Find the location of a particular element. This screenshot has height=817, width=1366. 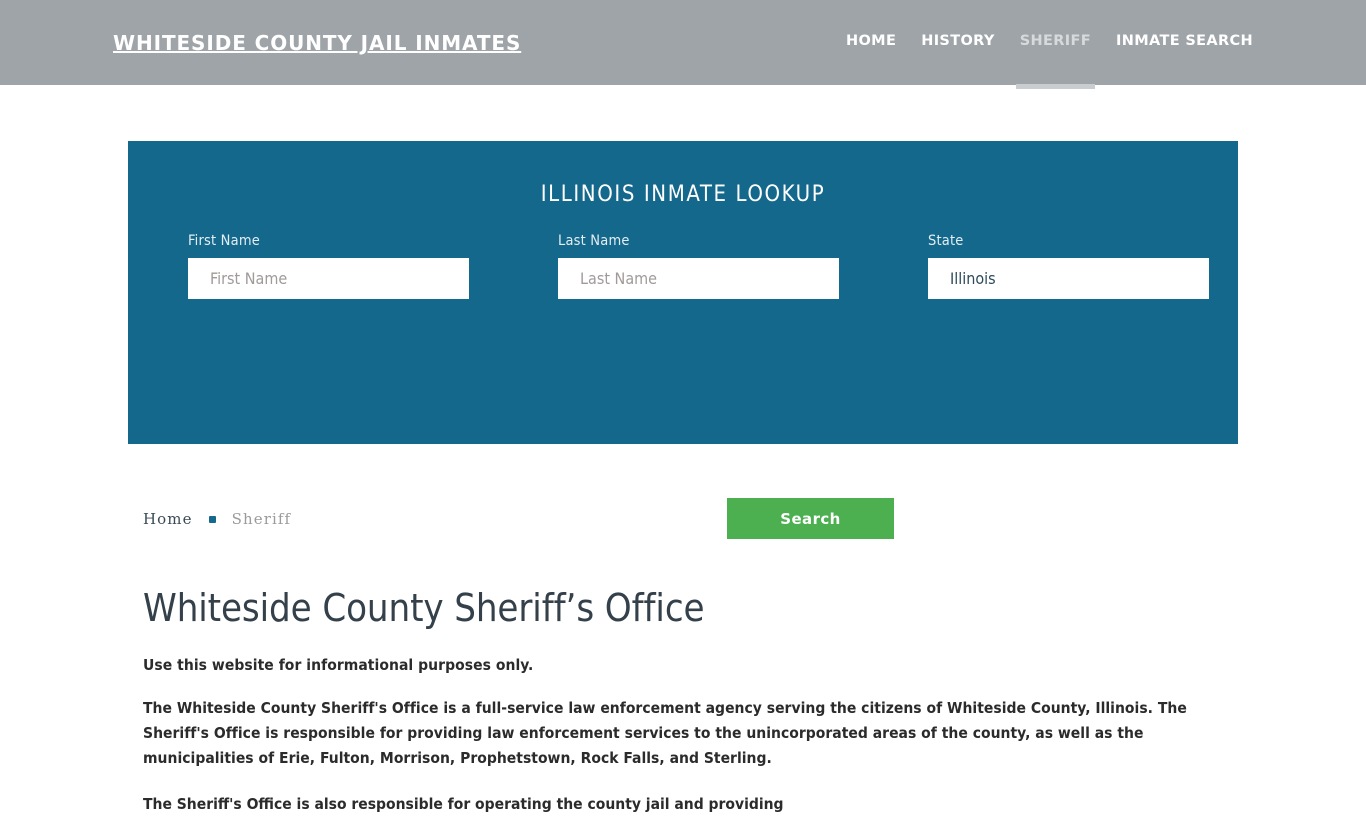

site-brand-title: Whiteside County Jail Inmates is located at coordinates (317, 43).